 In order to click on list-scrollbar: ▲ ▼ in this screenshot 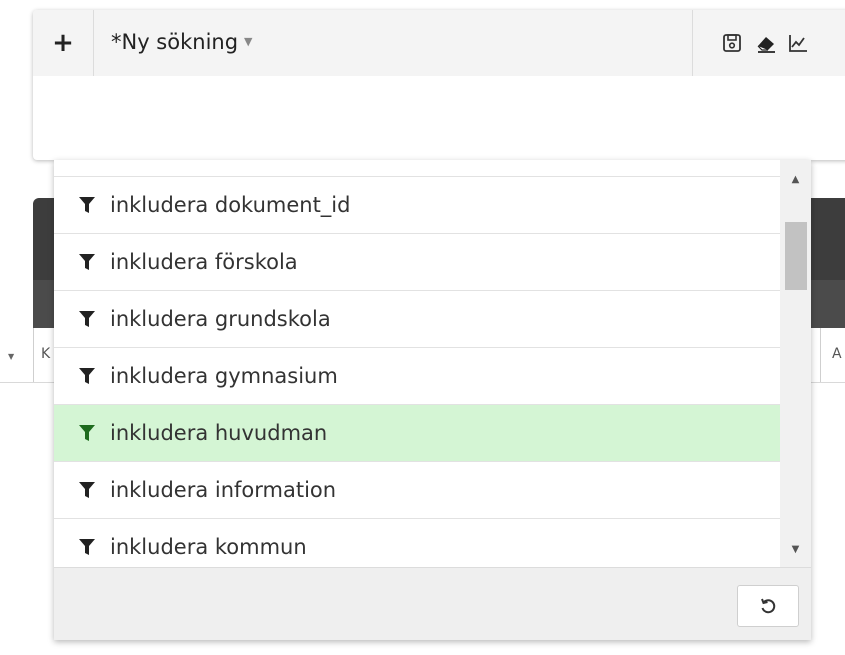, I will do `click(795, 363)`.